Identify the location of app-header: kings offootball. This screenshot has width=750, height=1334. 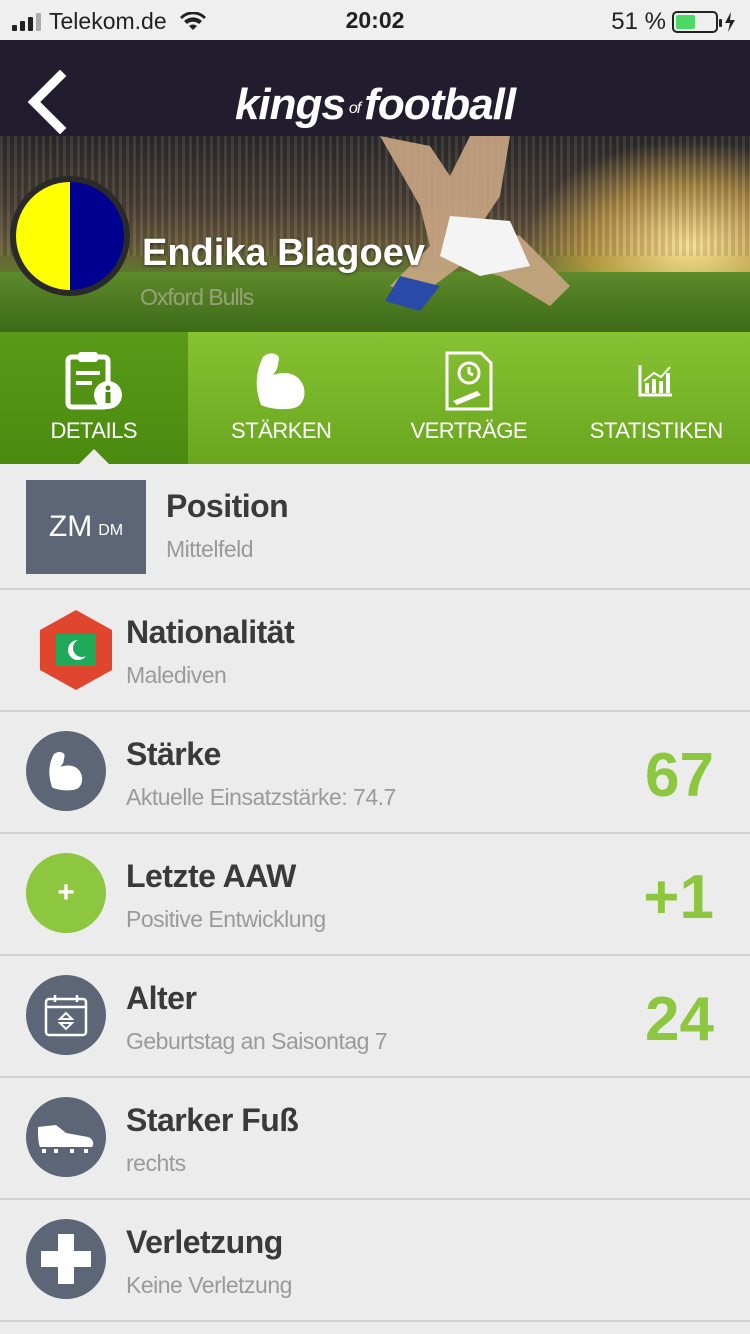
(375, 88).